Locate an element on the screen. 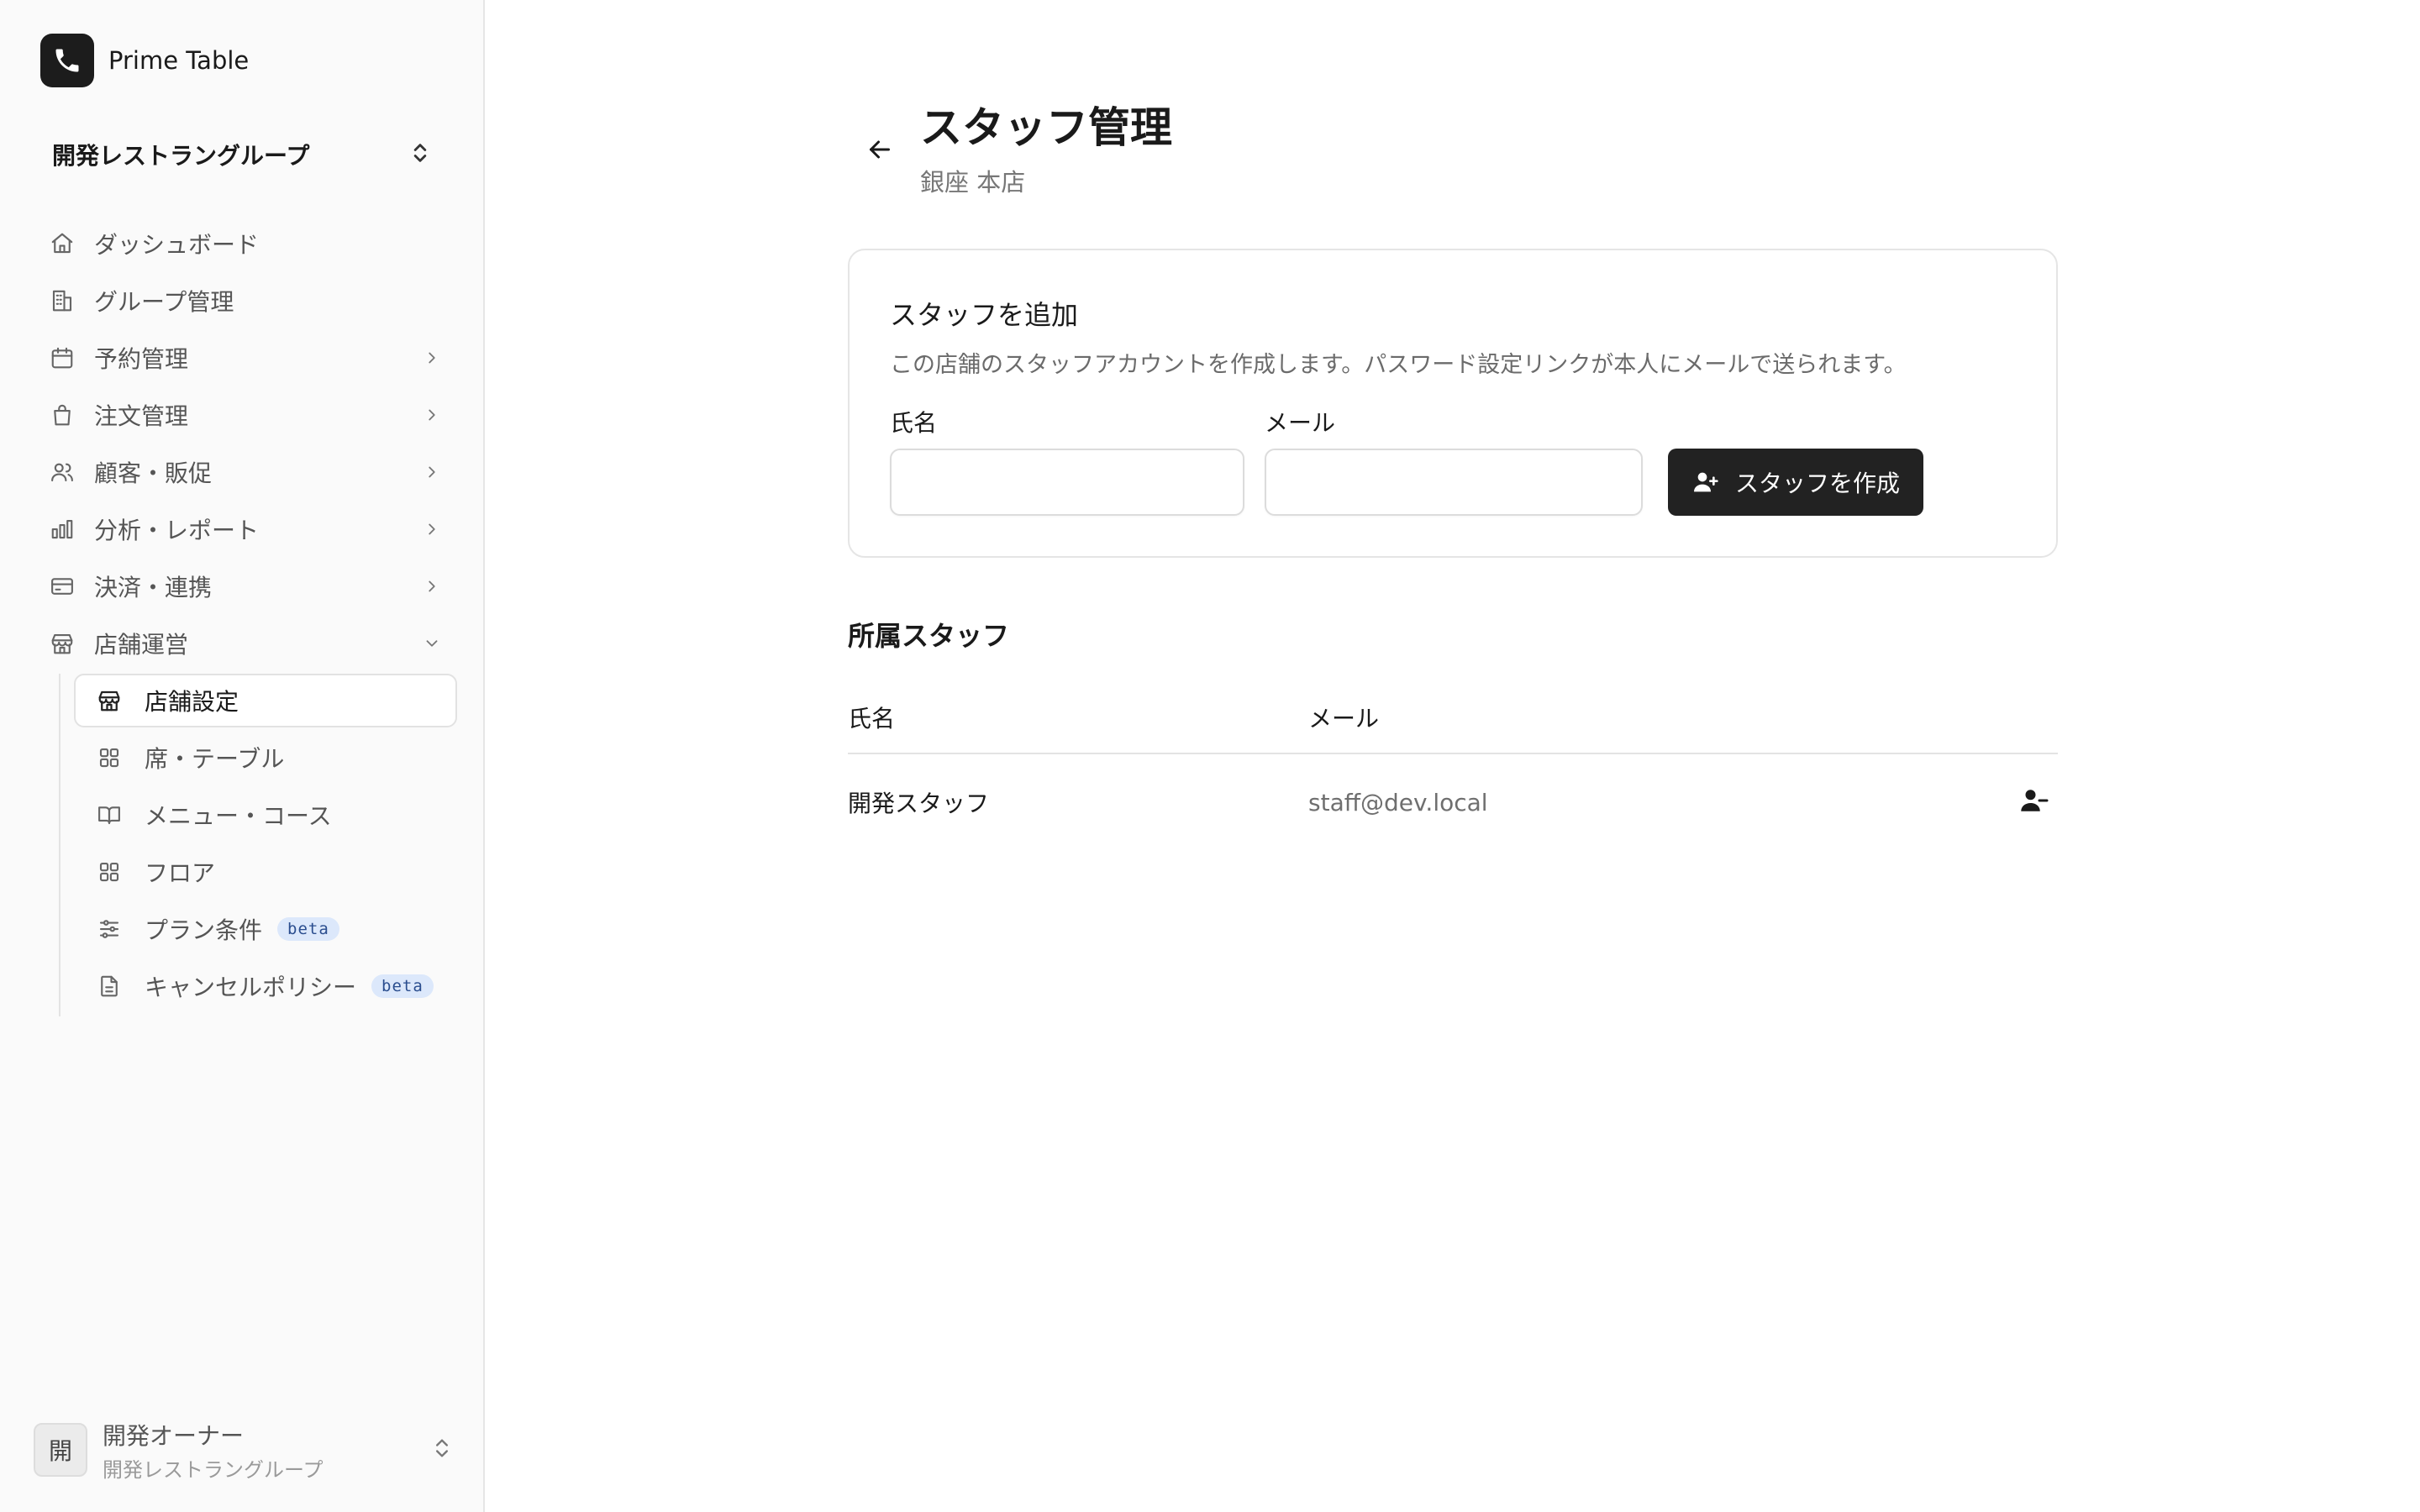  sidebar-item-label: ダッシュボード is located at coordinates (177, 245).